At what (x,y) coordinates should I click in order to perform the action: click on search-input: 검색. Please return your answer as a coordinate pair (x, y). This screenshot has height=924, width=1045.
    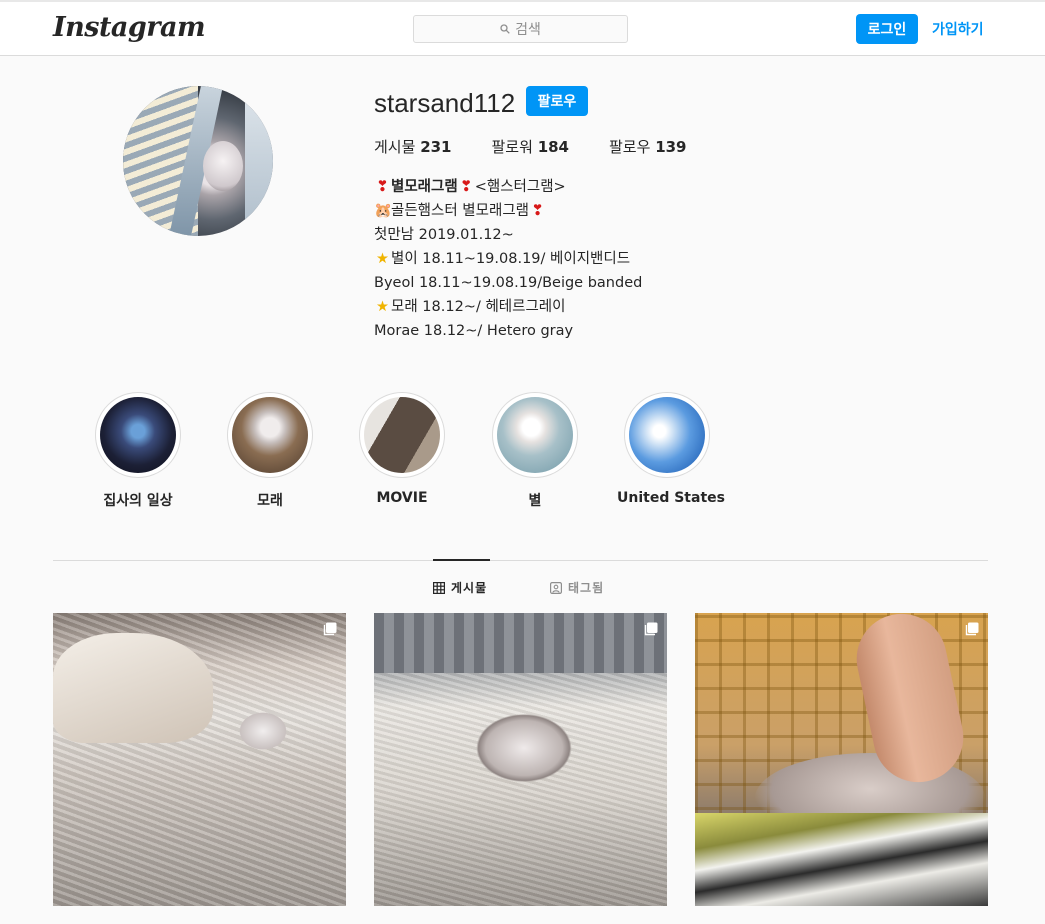
    Looking at the image, I should click on (520, 29).